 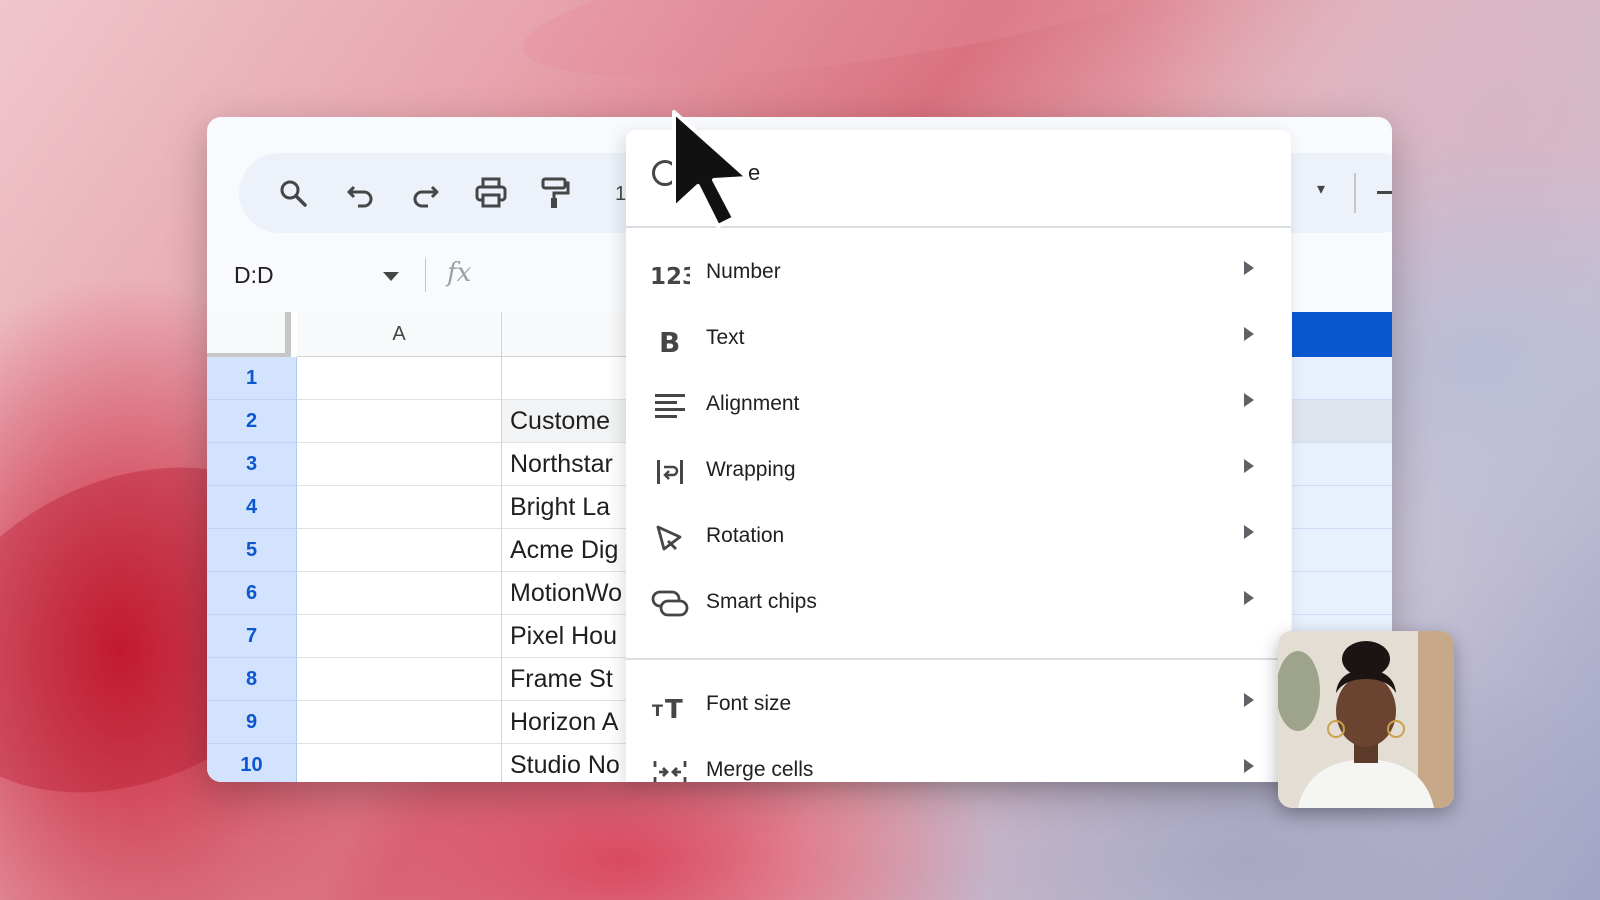 I want to click on print-icon, so click(x=491, y=193).